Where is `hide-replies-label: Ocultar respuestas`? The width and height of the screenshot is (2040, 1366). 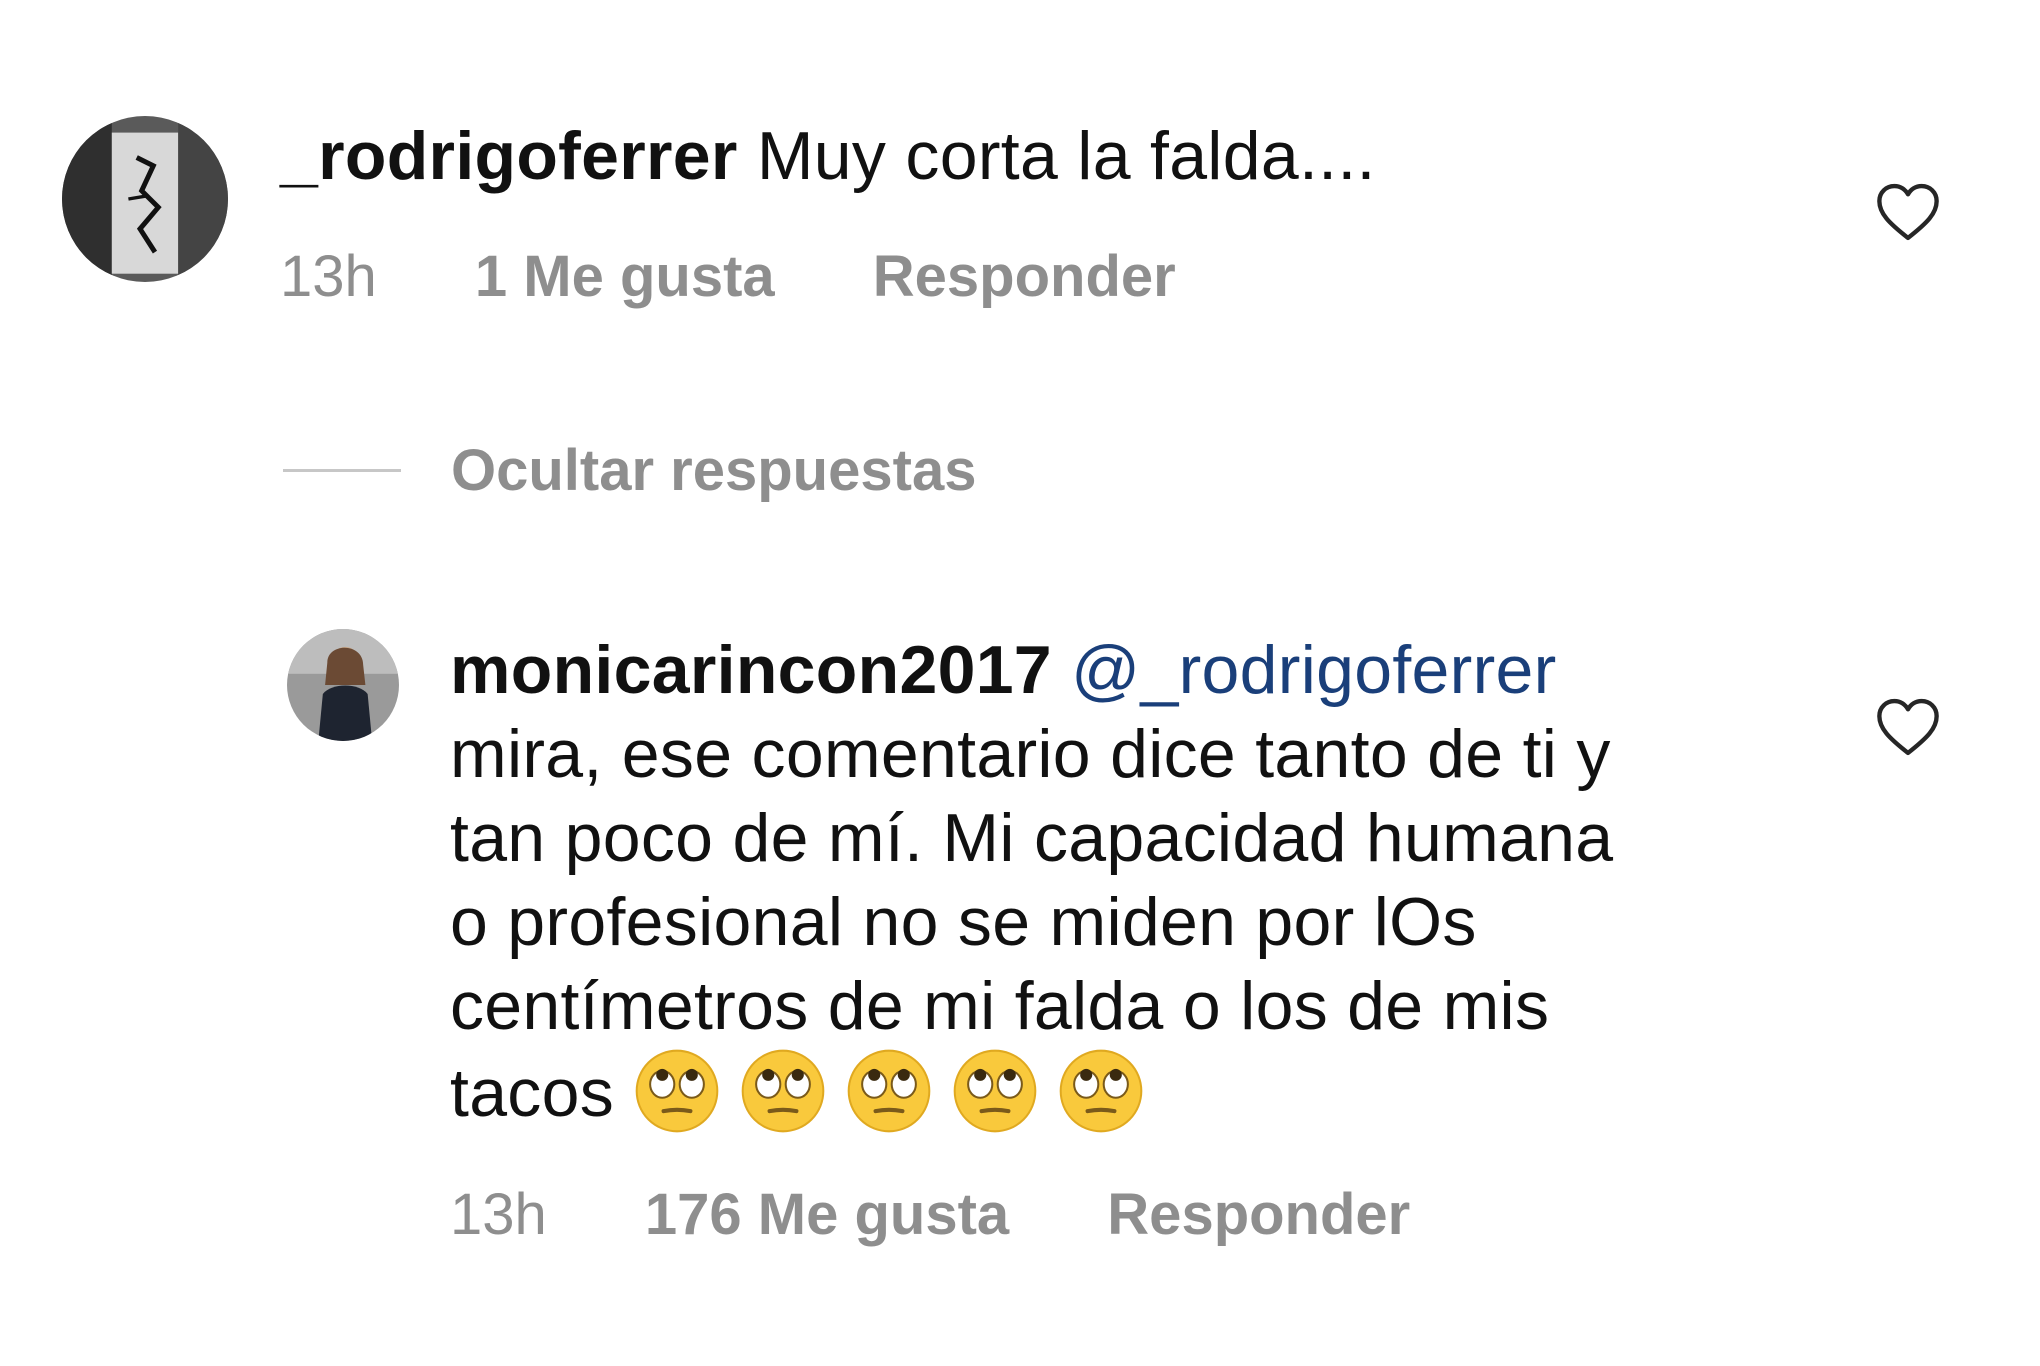
hide-replies-label: Ocultar respuestas is located at coordinates (714, 470).